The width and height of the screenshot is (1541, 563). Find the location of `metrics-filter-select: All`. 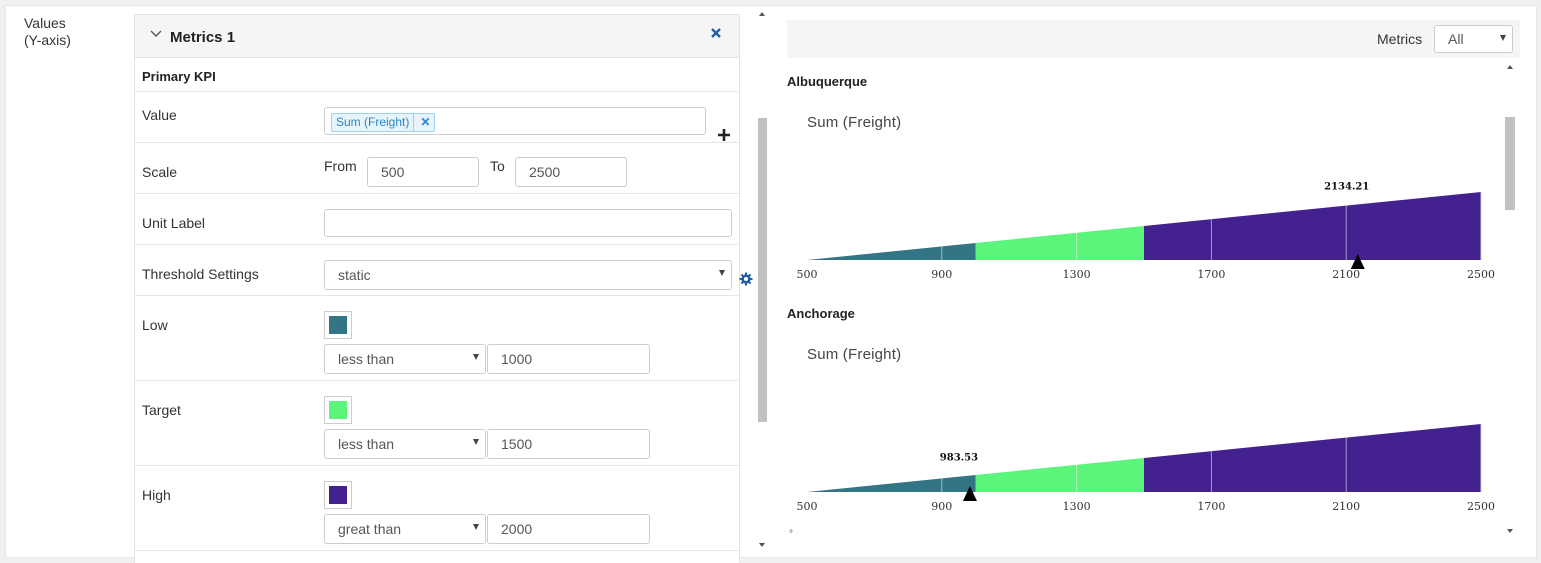

metrics-filter-select: All is located at coordinates (1473, 39).